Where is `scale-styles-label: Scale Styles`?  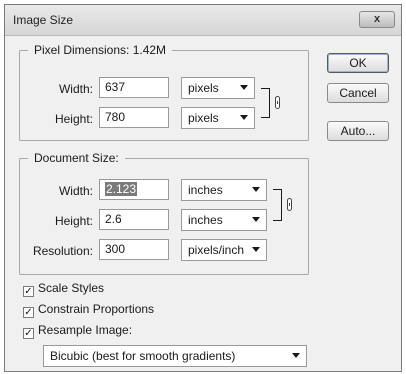
scale-styles-label: Scale Styles is located at coordinates (71, 288).